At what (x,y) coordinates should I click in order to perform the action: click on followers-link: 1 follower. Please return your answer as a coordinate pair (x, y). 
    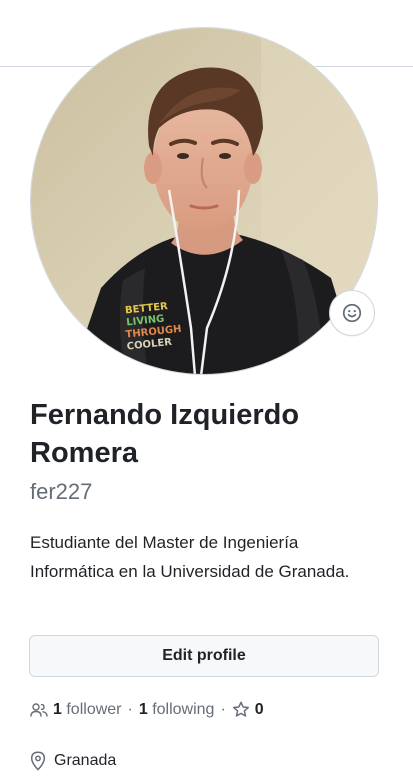
    Looking at the image, I should click on (76, 710).